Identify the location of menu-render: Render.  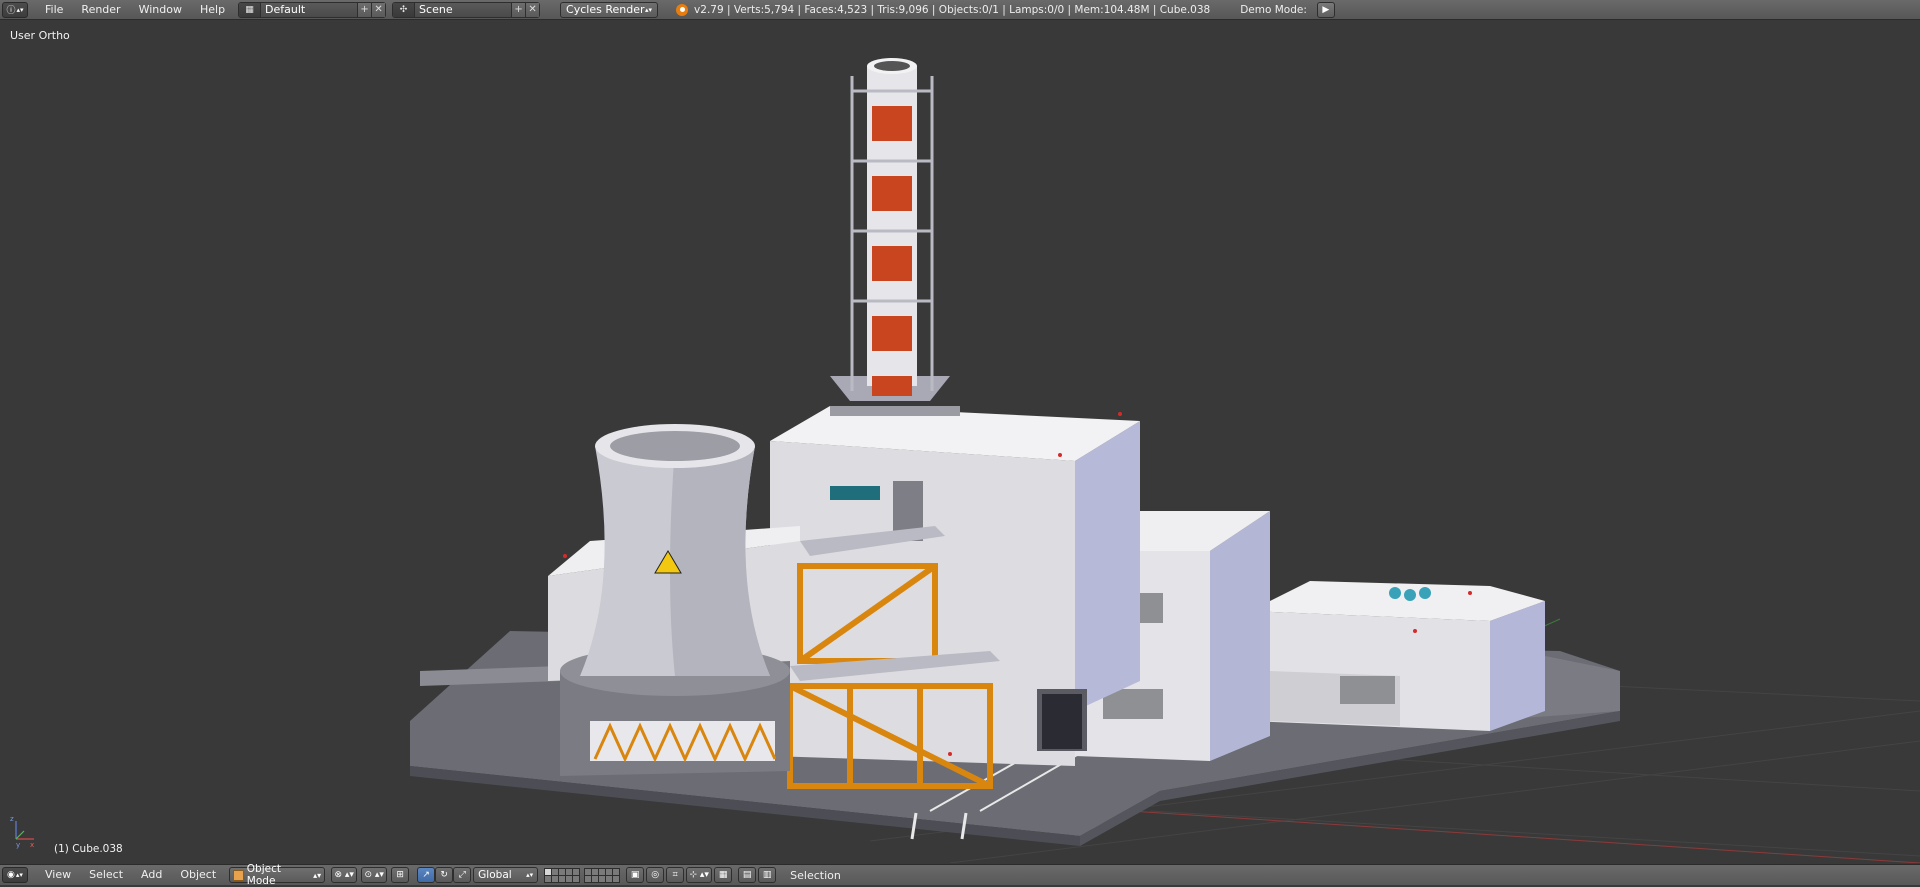
(100, 10).